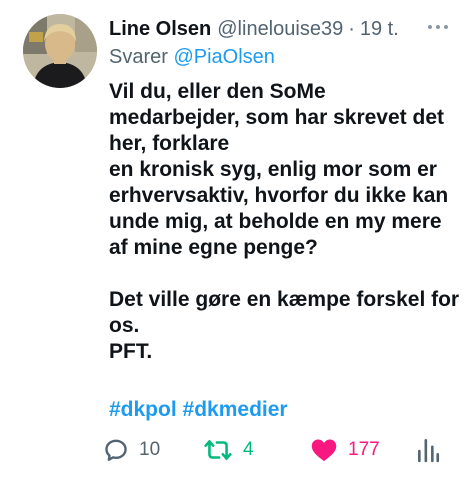  What do you see at coordinates (273, 169) in the screenshot?
I see `tweet-text-line: en kronisk syg, enlig mor som er` at bounding box center [273, 169].